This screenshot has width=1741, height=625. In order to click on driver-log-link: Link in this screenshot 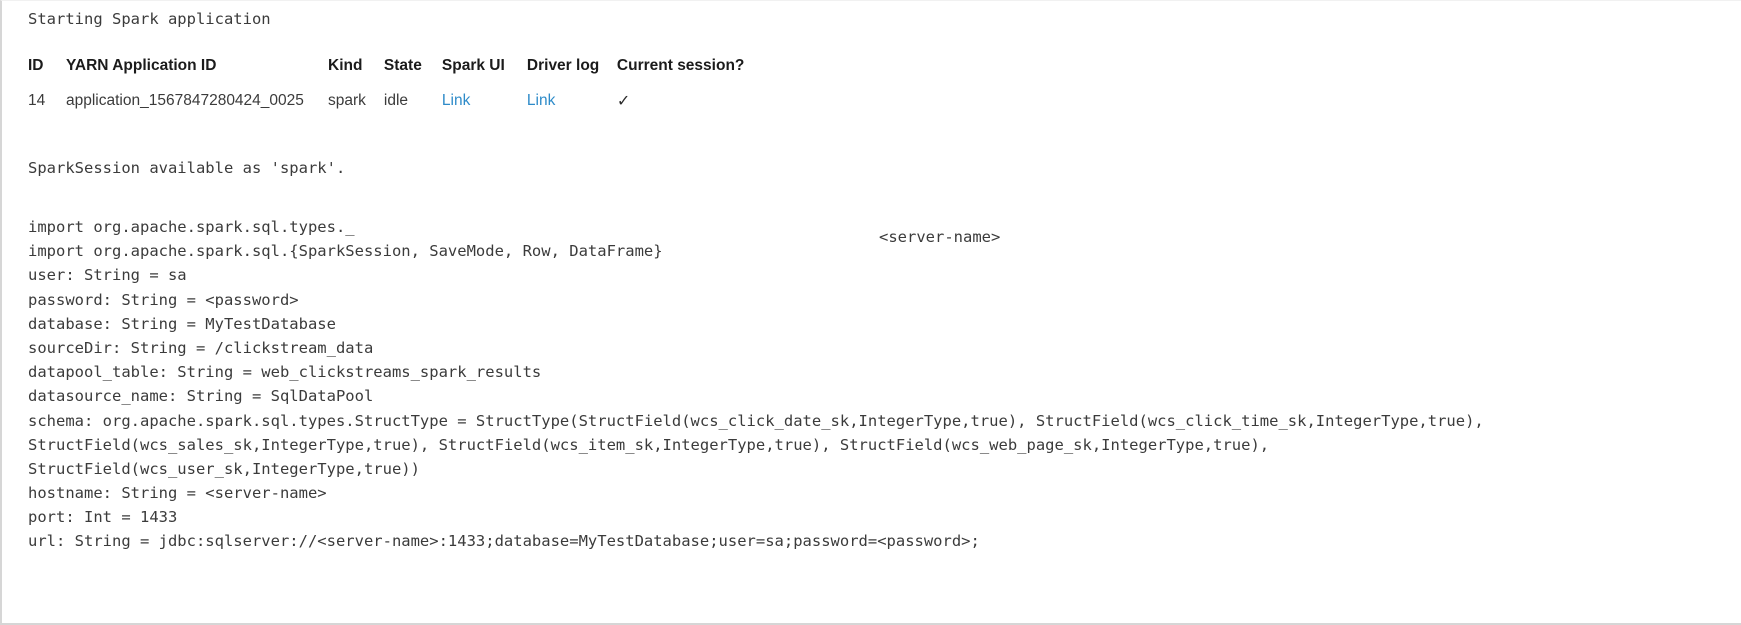, I will do `click(541, 100)`.